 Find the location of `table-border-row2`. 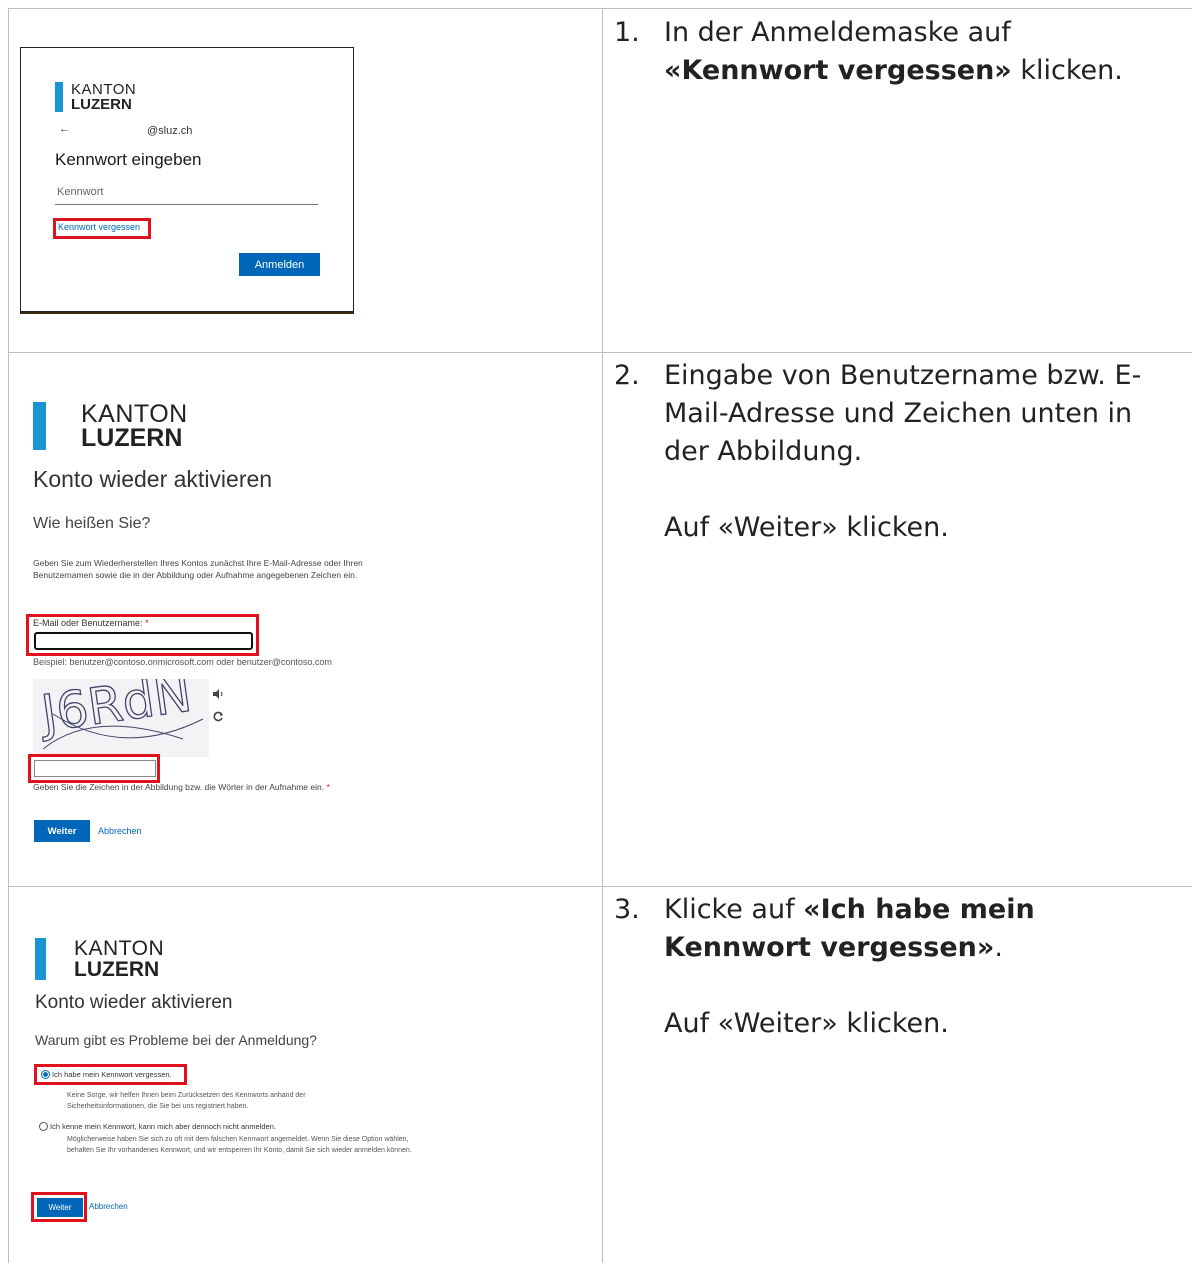

table-border-row2 is located at coordinates (600, 886).